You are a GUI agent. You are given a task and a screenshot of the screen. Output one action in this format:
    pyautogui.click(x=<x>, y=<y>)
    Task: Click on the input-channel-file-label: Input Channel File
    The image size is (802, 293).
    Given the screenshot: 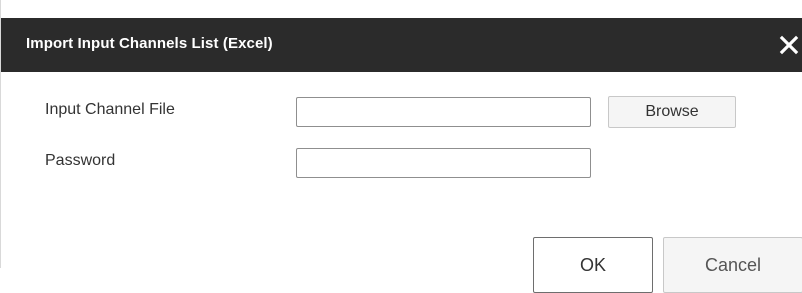 What is the action you would take?
    pyautogui.click(x=110, y=109)
    